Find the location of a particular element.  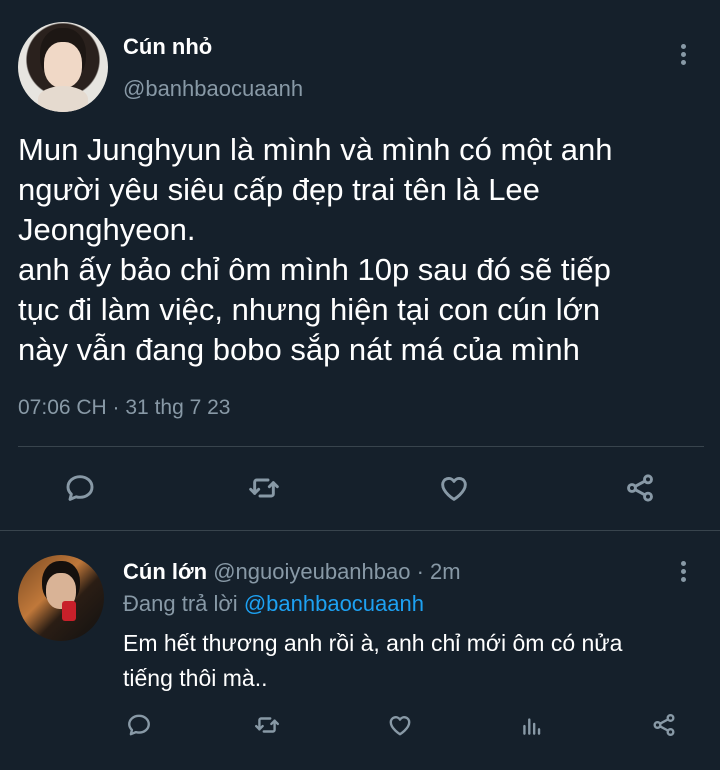

tweet-text-line: này vẫn đang bobo sắp nát má của mình is located at coordinates (299, 349).